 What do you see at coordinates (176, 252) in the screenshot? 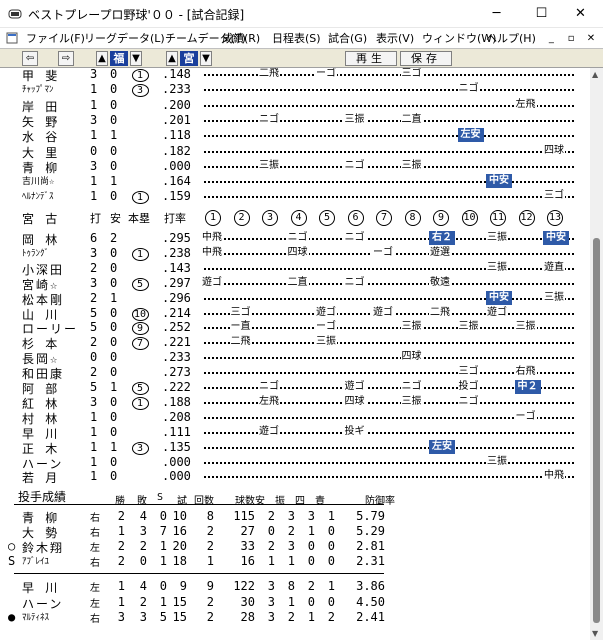
I see `batter-average: .238` at bounding box center [176, 252].